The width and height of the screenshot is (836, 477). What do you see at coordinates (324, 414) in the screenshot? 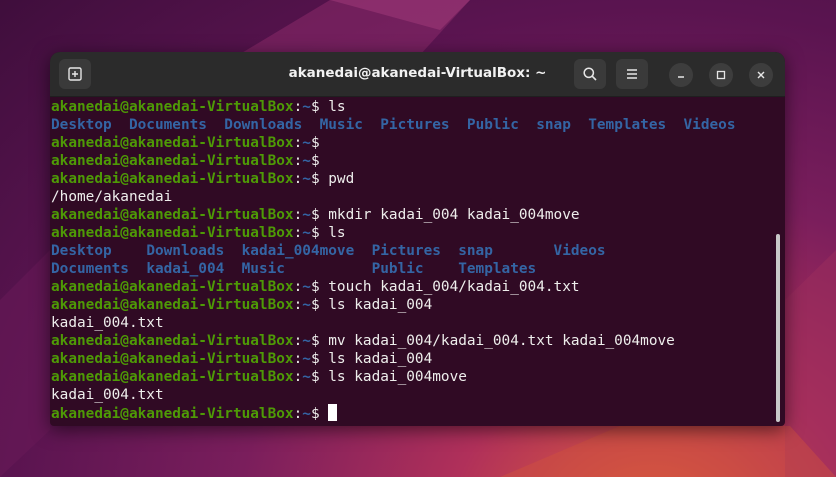
I see `command-text` at bounding box center [324, 414].